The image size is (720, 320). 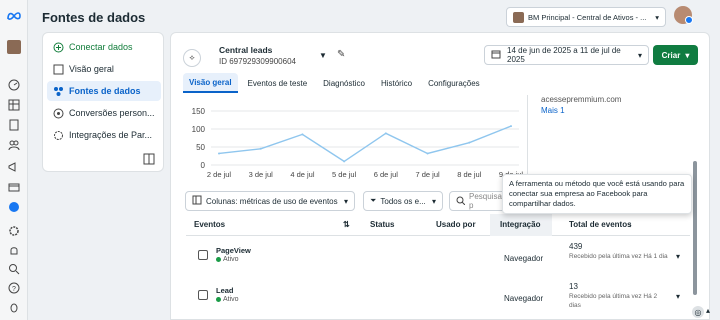 I want to click on create-label: Criar, so click(x=671, y=55).